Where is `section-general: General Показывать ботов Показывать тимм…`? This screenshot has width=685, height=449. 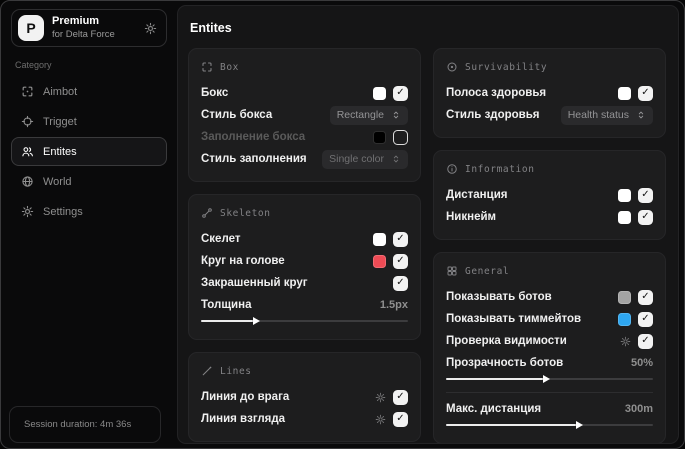 section-general: General Показывать ботов Показывать тимм… is located at coordinates (549, 347).